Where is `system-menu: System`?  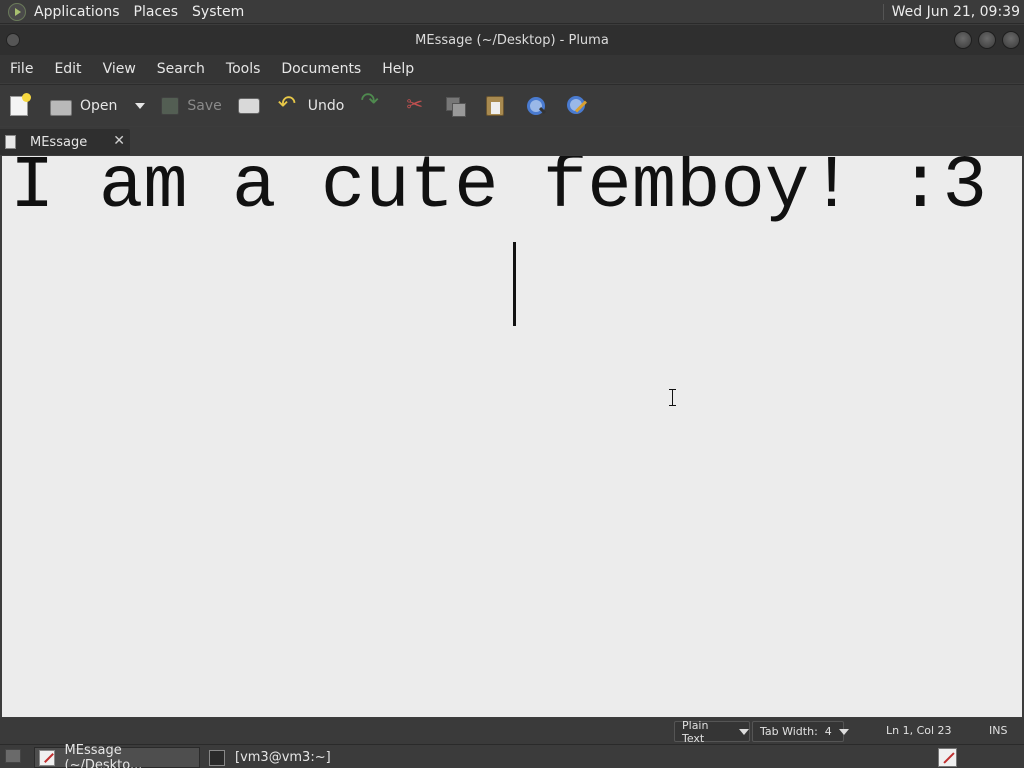 system-menu: System is located at coordinates (218, 12).